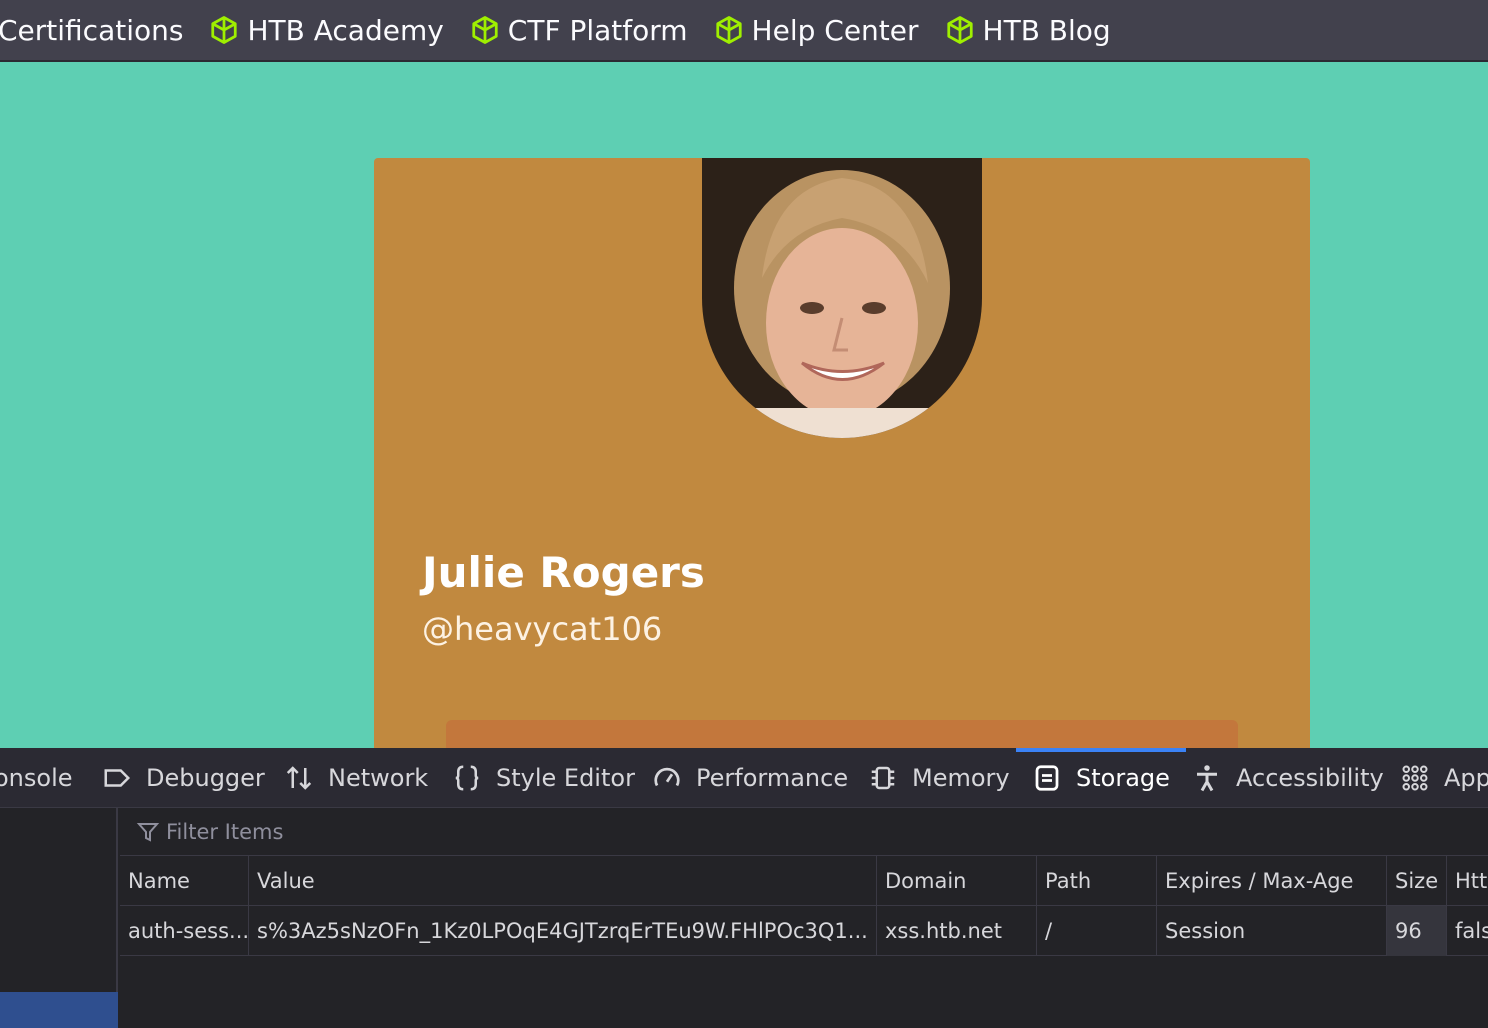 The width and height of the screenshot is (1488, 1028). I want to click on bookmark-ctf-platform: CTF Platform, so click(579, 30).